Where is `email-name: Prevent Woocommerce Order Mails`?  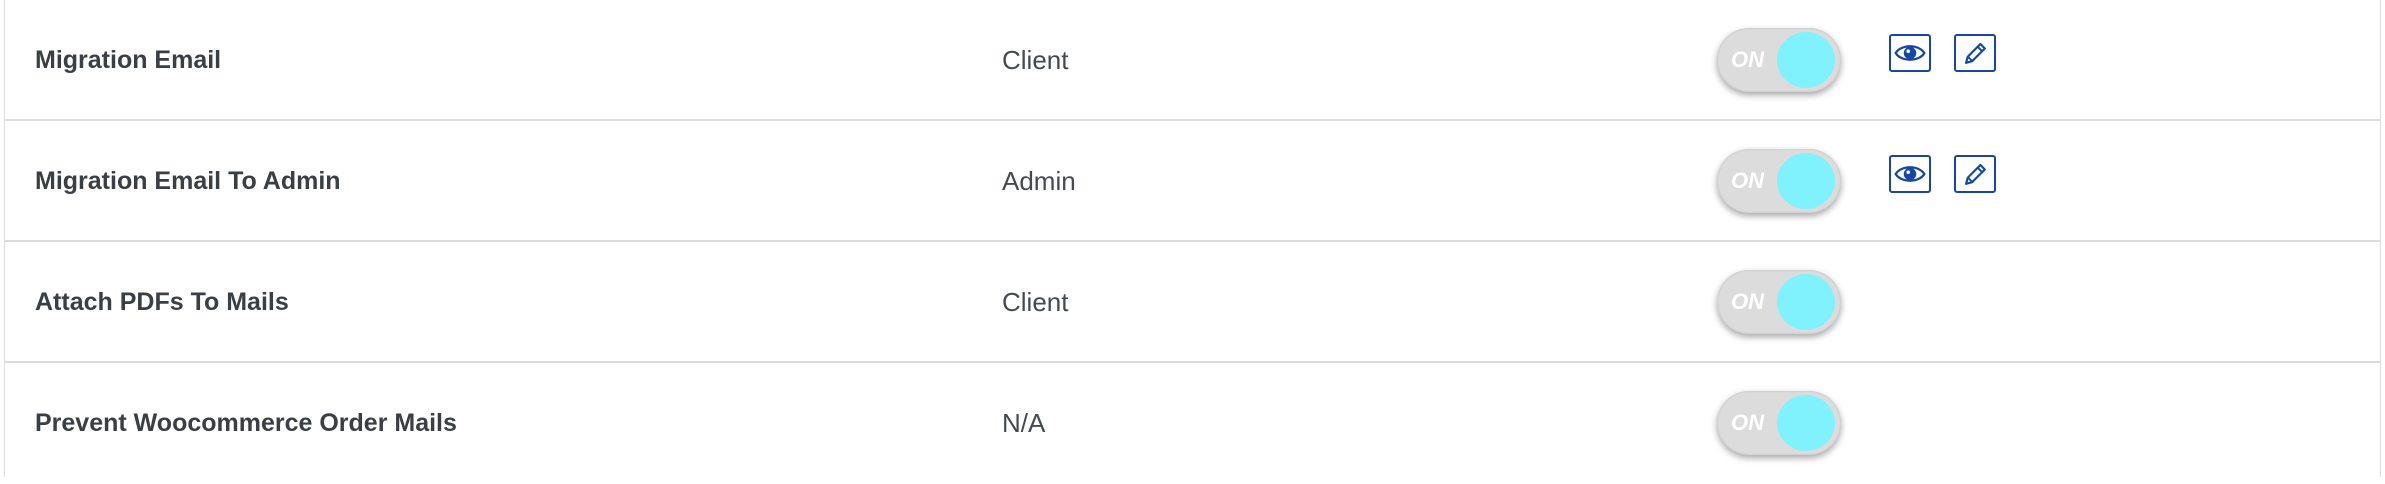
email-name: Prevent Woocommerce Order Mails is located at coordinates (246, 423).